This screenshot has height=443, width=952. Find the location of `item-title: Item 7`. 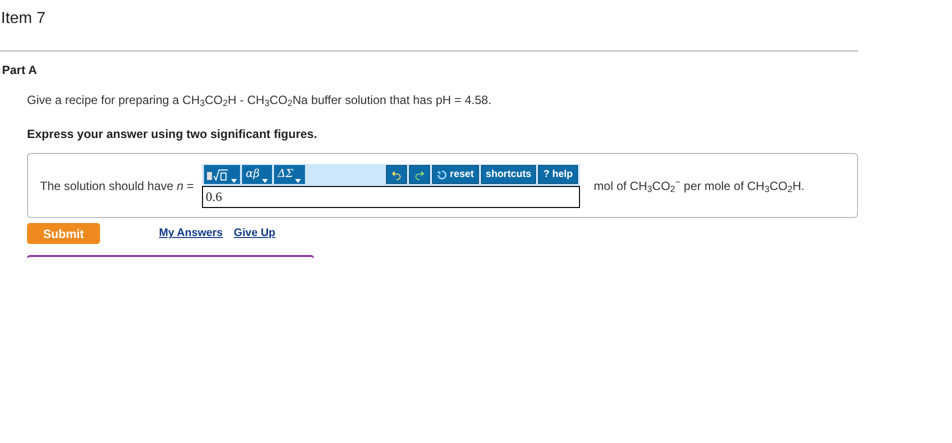

item-title: Item 7 is located at coordinates (23, 19).